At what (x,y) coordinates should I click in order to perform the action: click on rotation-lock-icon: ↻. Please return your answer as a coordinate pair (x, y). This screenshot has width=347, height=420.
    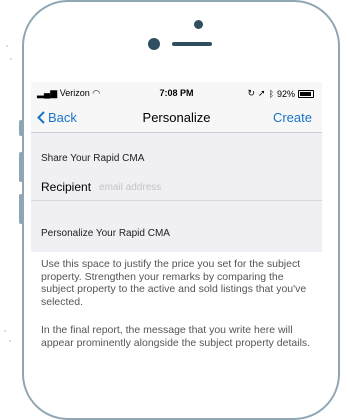
    Looking at the image, I should click on (251, 93).